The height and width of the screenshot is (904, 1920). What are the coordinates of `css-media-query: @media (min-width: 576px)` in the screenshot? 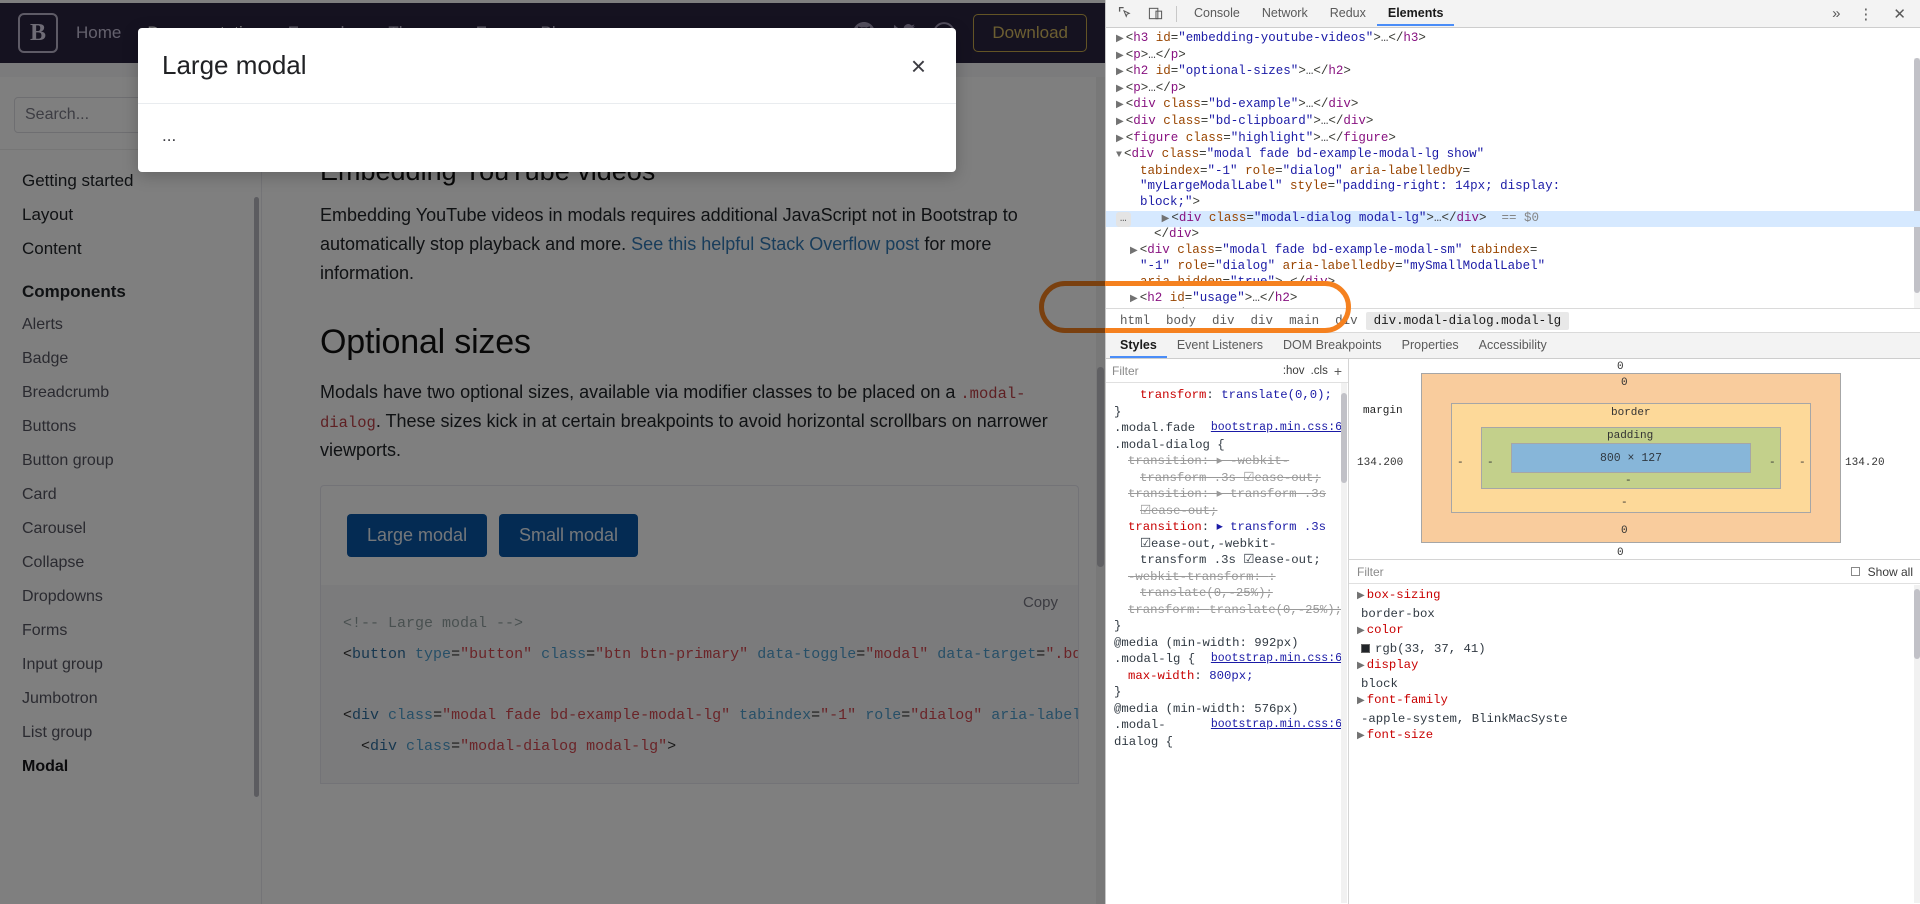 It's located at (1228, 709).